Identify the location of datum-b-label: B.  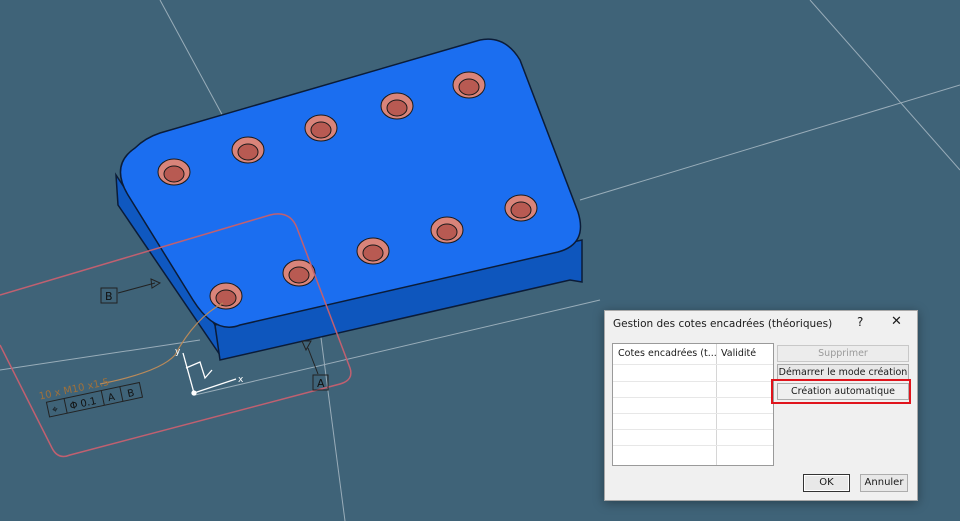
(109, 296).